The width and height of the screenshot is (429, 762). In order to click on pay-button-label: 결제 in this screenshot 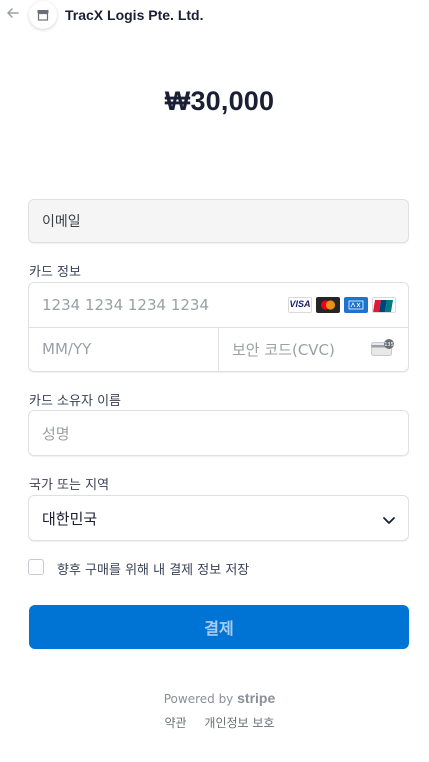, I will do `click(219, 628)`.